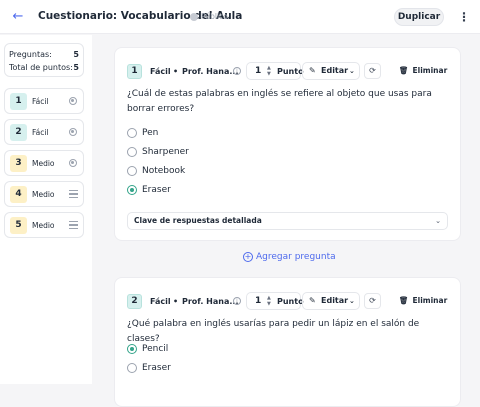 The height and width of the screenshot is (407, 480). I want to click on question-number-badge: 1, so click(134, 71).